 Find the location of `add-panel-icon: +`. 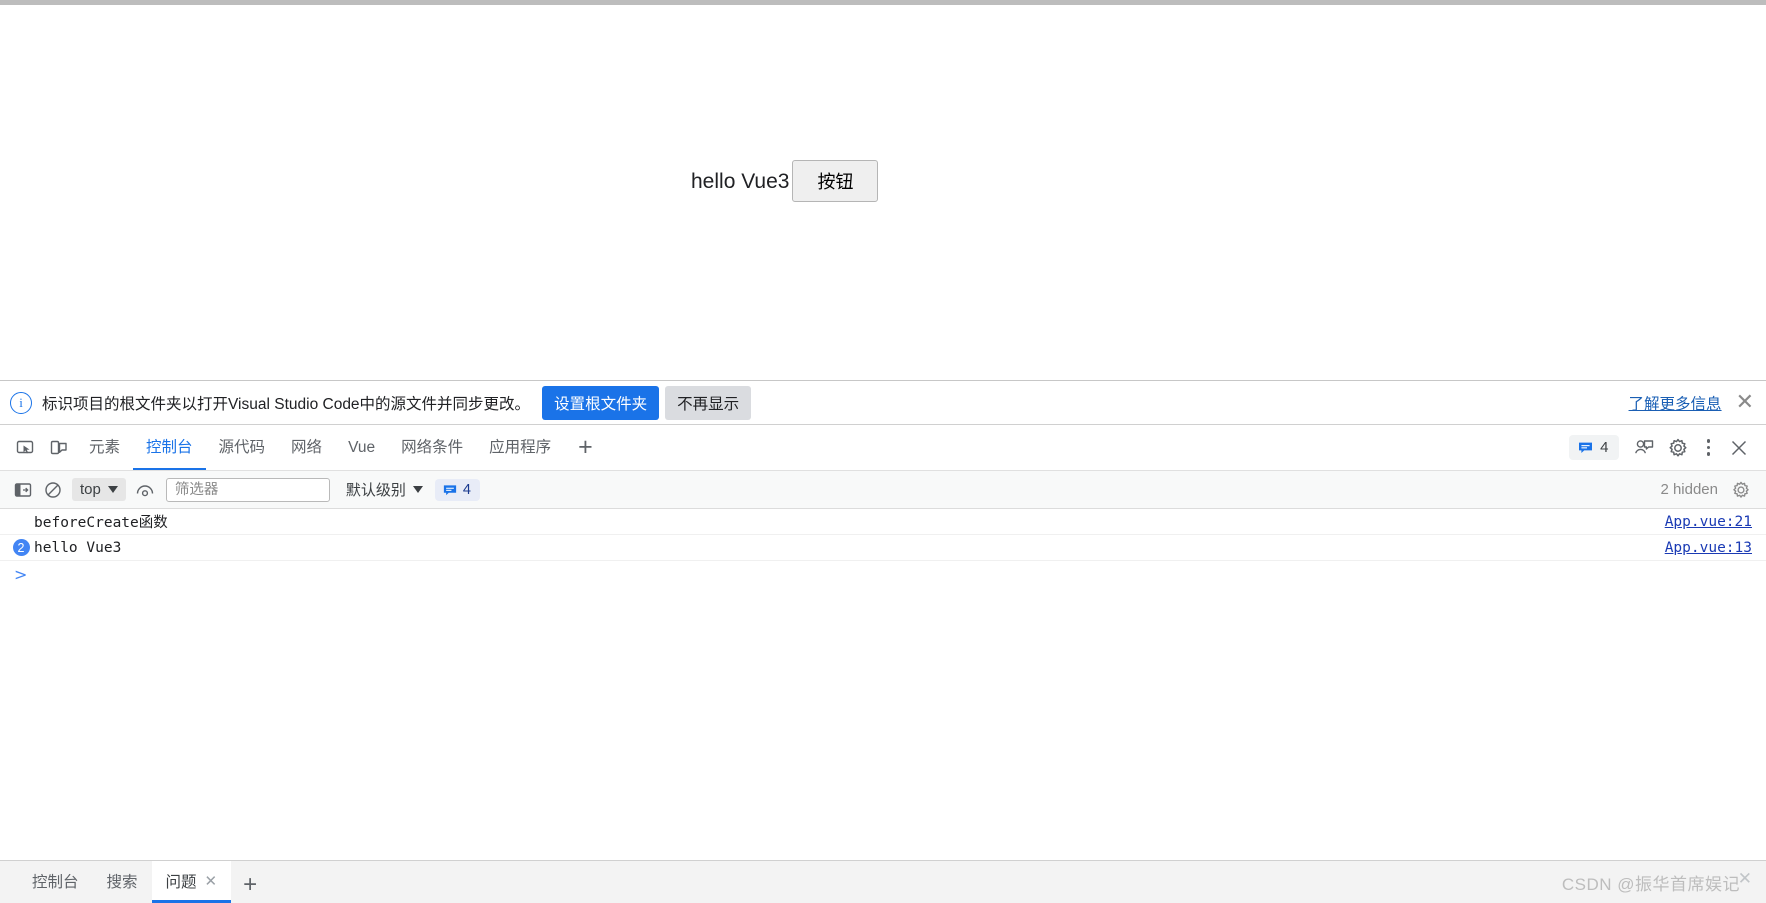

add-panel-icon: + is located at coordinates (585, 447).